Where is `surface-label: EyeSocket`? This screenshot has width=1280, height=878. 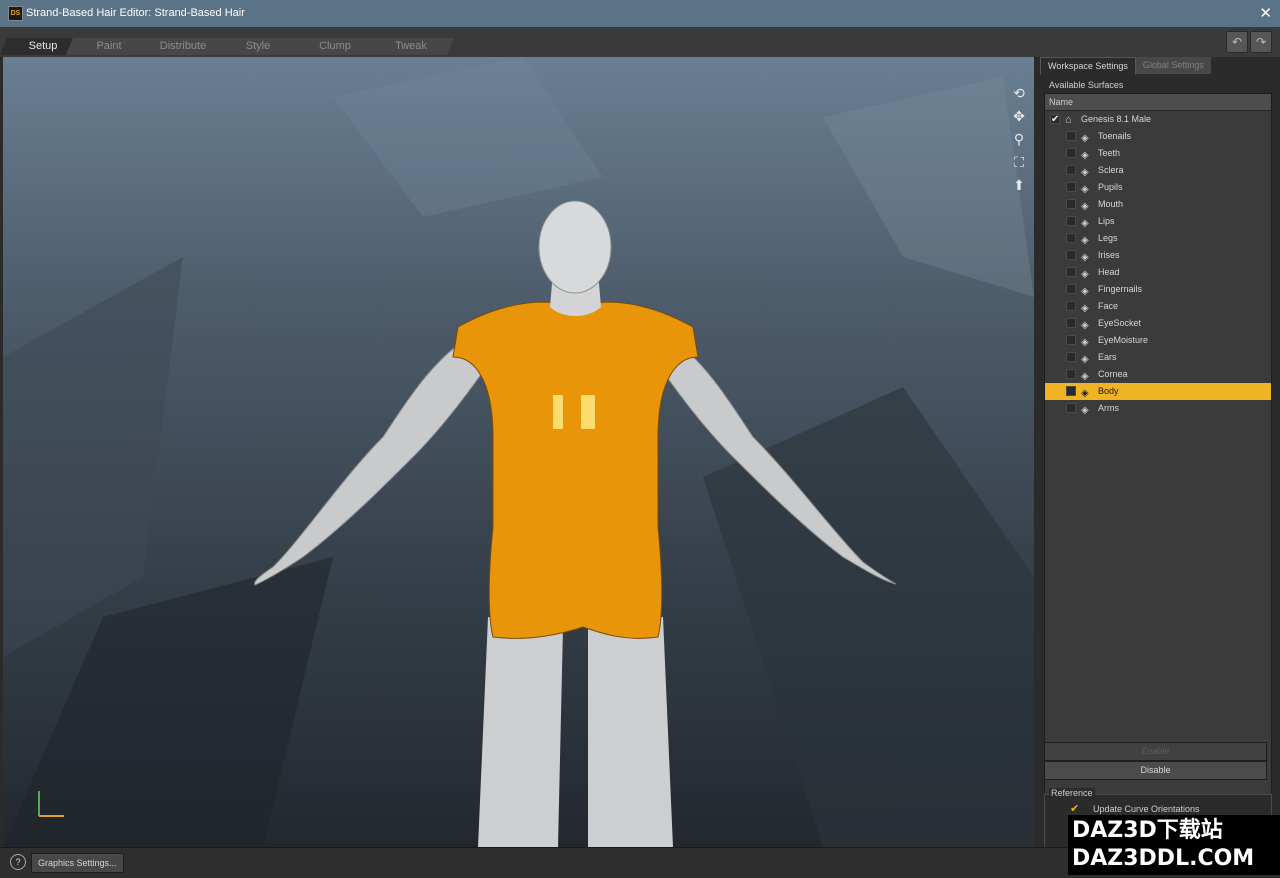 surface-label: EyeSocket is located at coordinates (1120, 323).